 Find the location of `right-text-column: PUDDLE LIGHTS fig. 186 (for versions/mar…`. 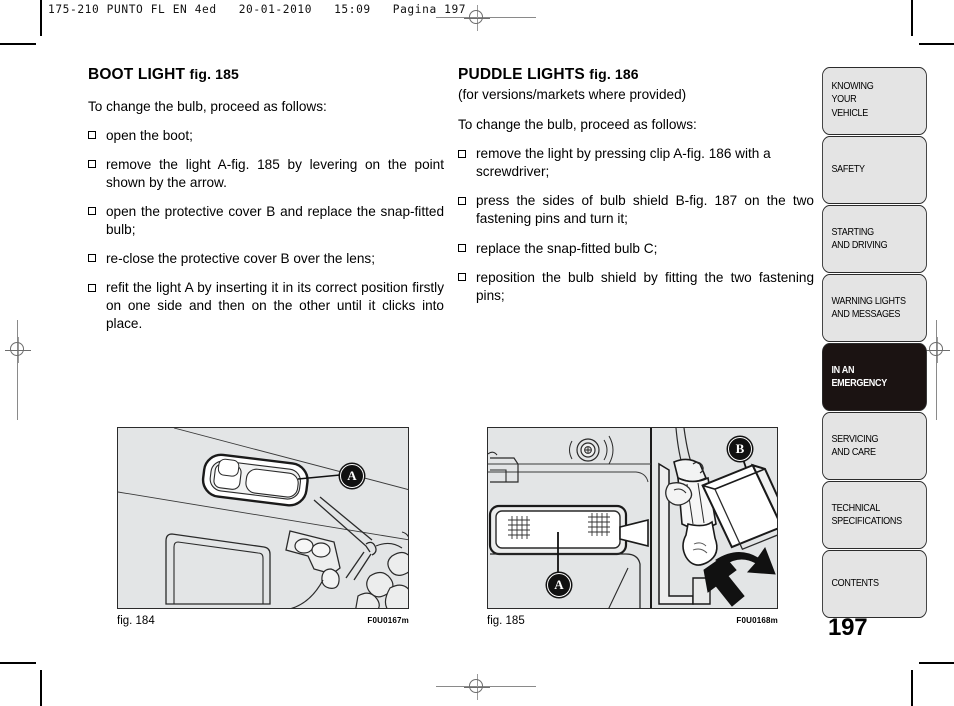

right-text-column: PUDDLE LIGHTS fig. 186 (for versions/mar… is located at coordinates (636, 185).